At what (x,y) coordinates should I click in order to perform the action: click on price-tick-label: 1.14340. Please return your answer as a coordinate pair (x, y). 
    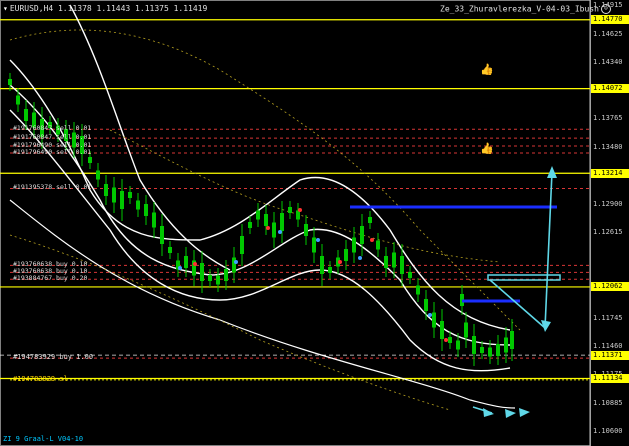
    Looking at the image, I should click on (608, 61).